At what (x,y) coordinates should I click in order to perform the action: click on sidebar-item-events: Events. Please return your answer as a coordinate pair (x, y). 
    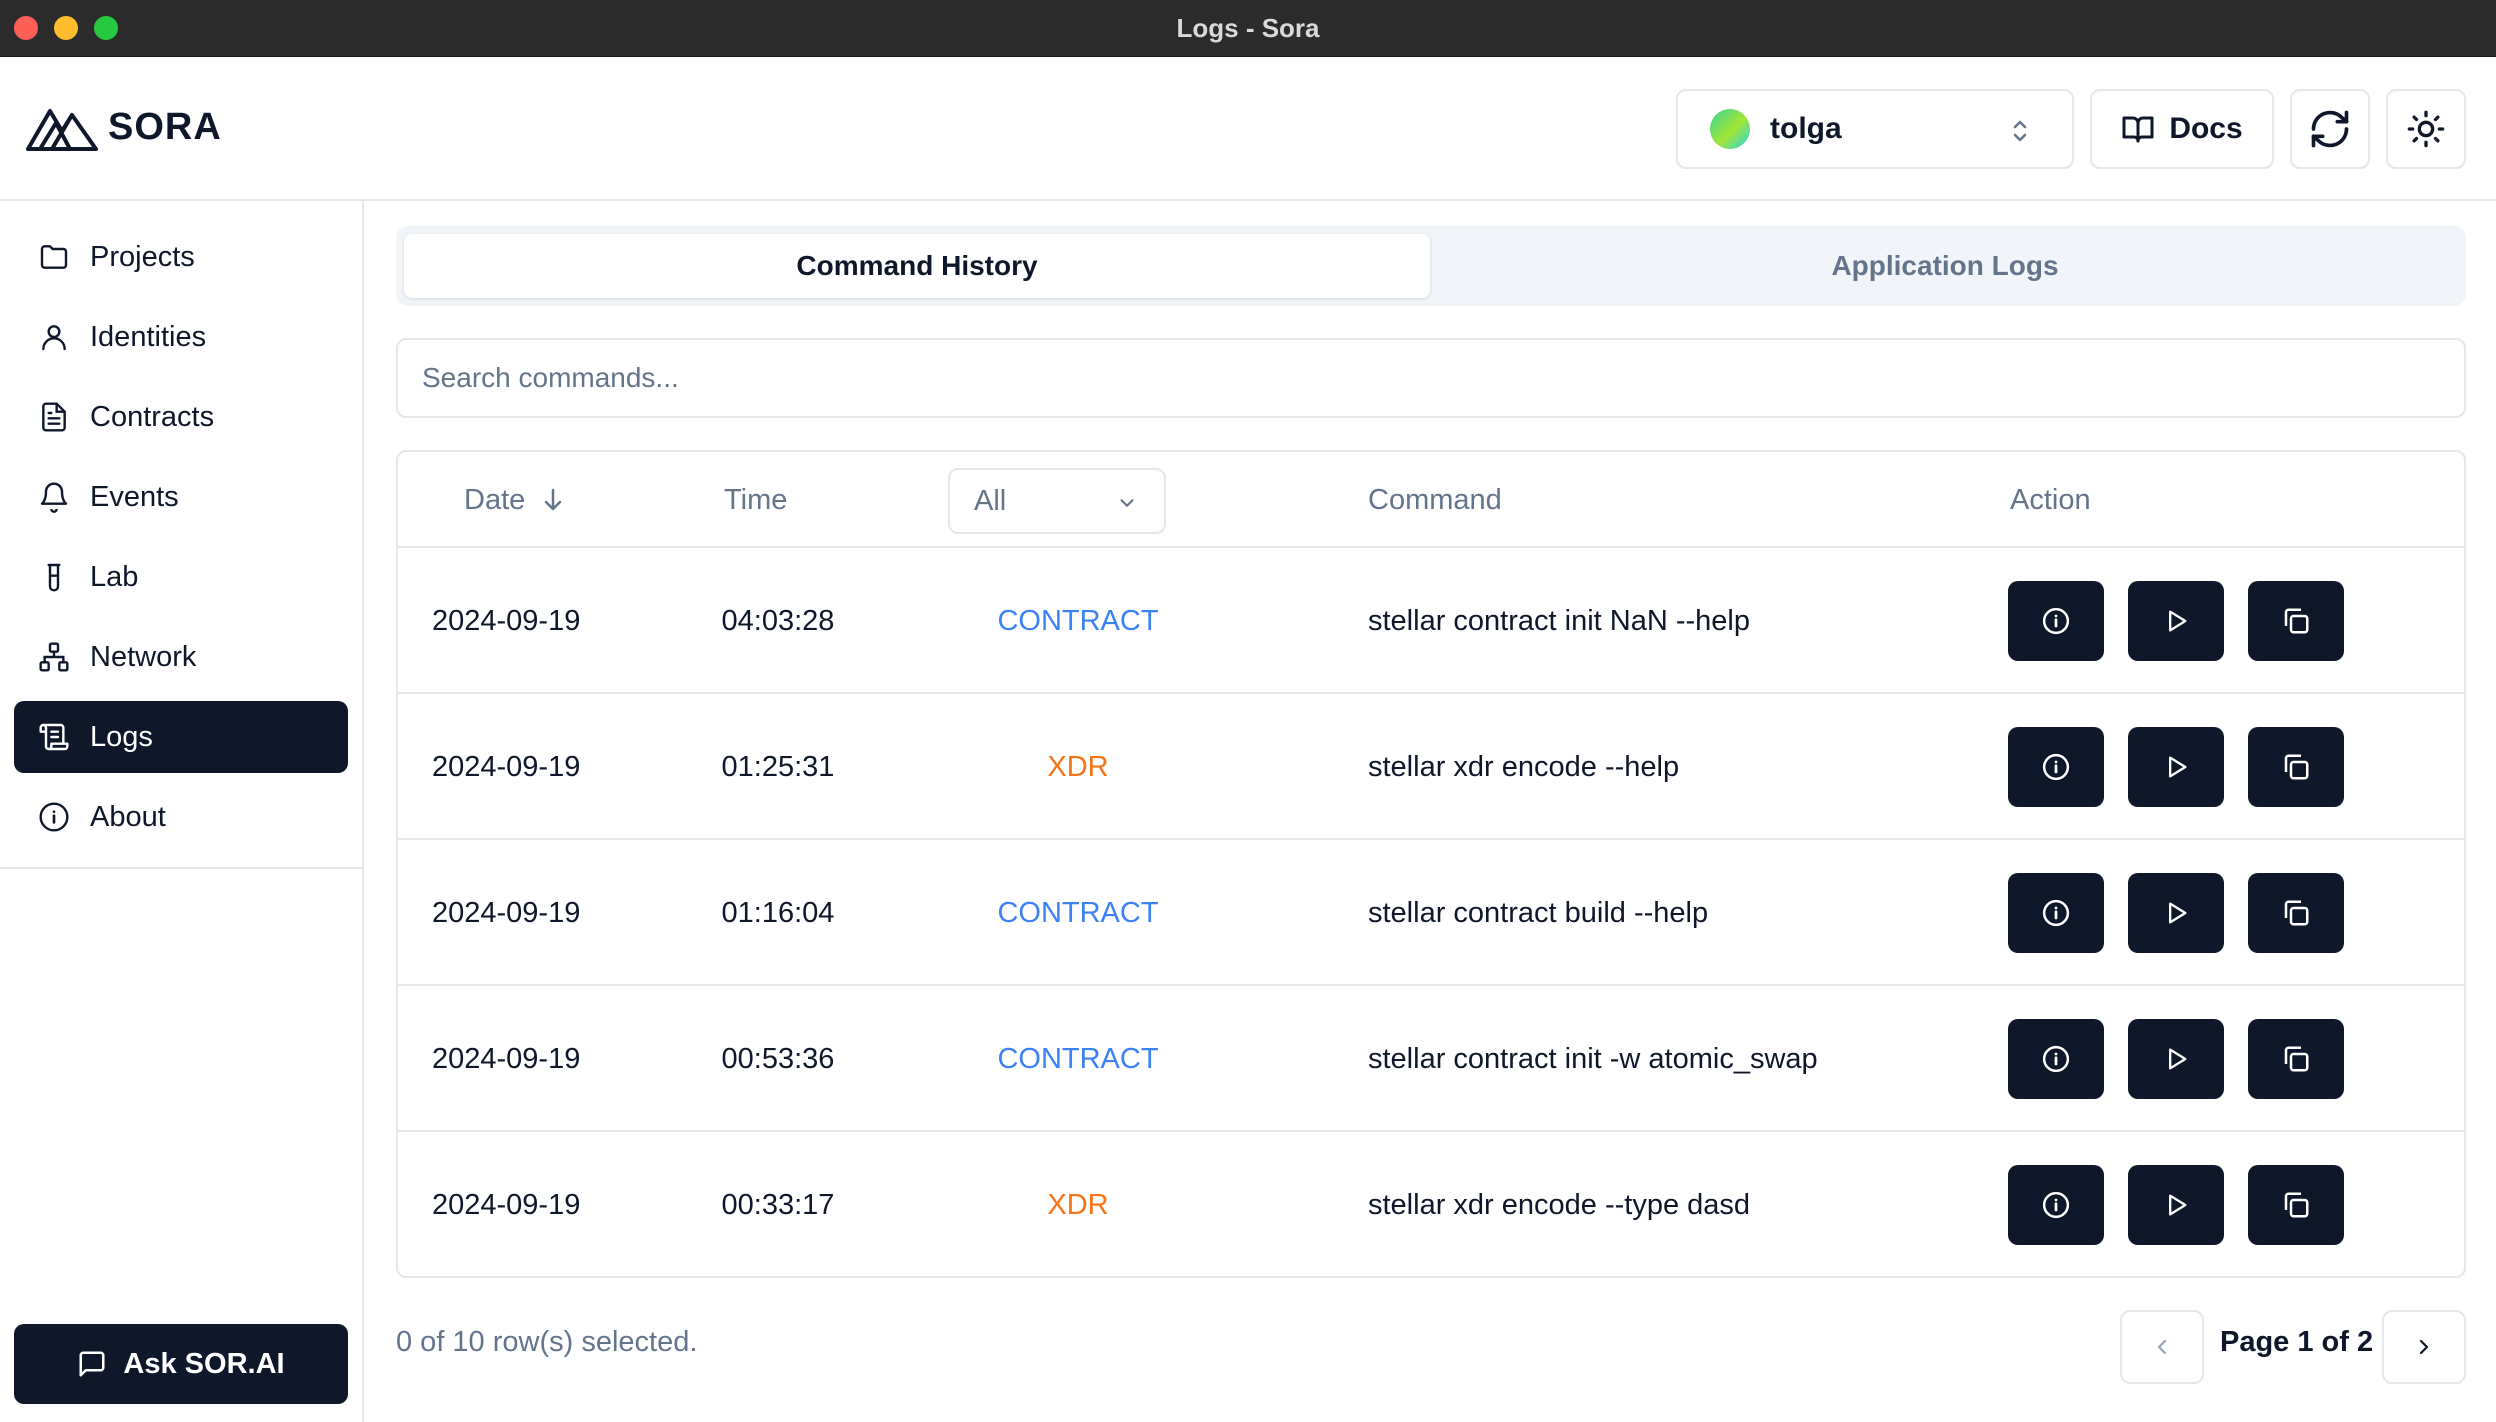
    Looking at the image, I should click on (181, 497).